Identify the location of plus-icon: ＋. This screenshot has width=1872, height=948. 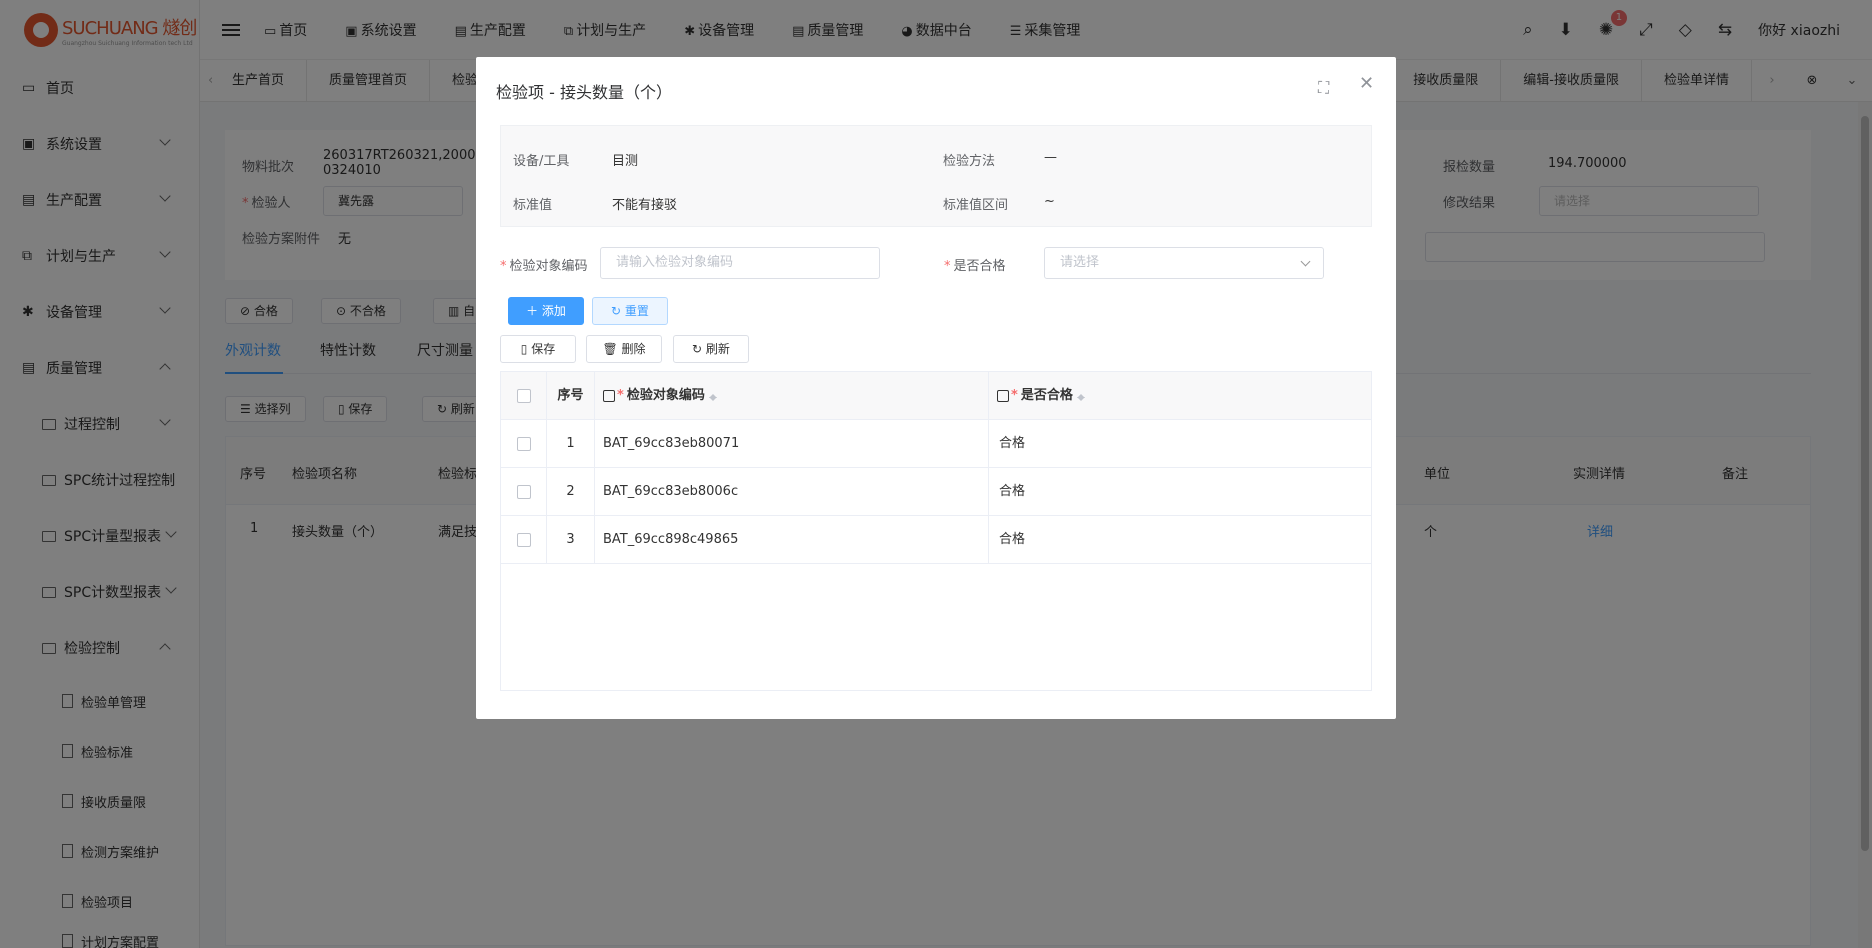
(534, 311).